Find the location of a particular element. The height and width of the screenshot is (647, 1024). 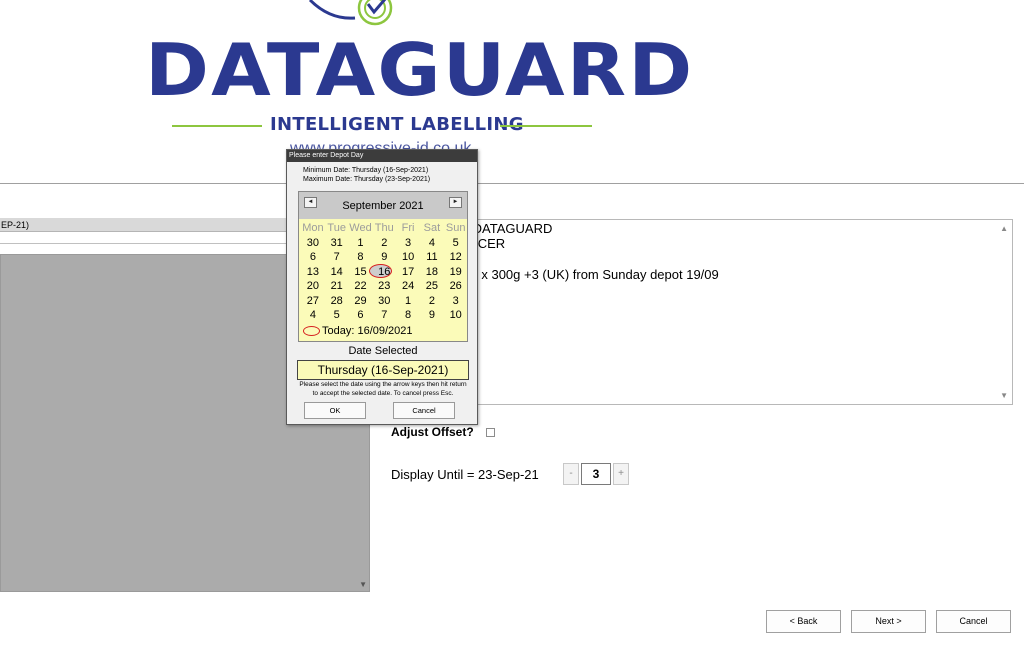

calendar-month-label: September 2021 is located at coordinates (383, 206).